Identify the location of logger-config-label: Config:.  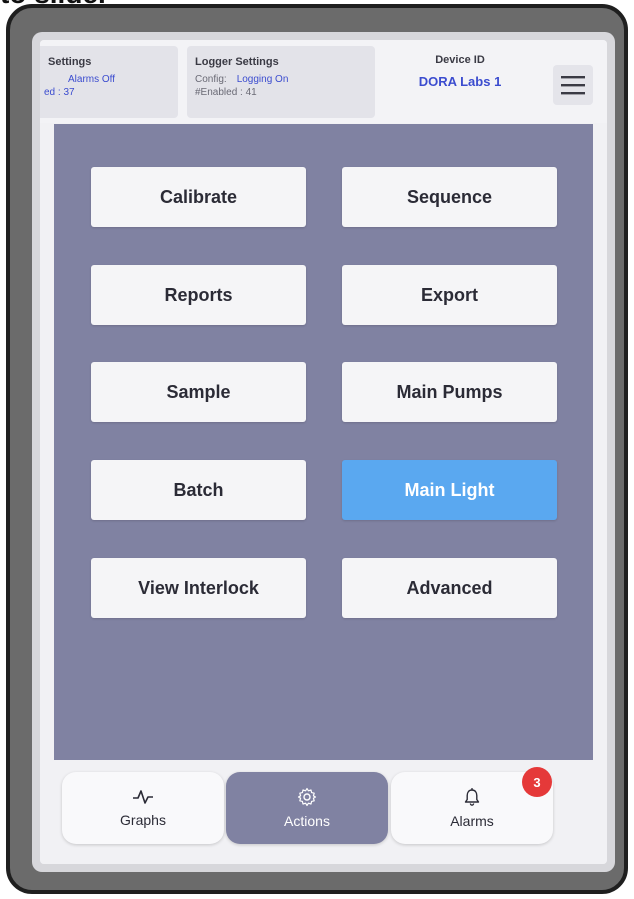
(211, 79).